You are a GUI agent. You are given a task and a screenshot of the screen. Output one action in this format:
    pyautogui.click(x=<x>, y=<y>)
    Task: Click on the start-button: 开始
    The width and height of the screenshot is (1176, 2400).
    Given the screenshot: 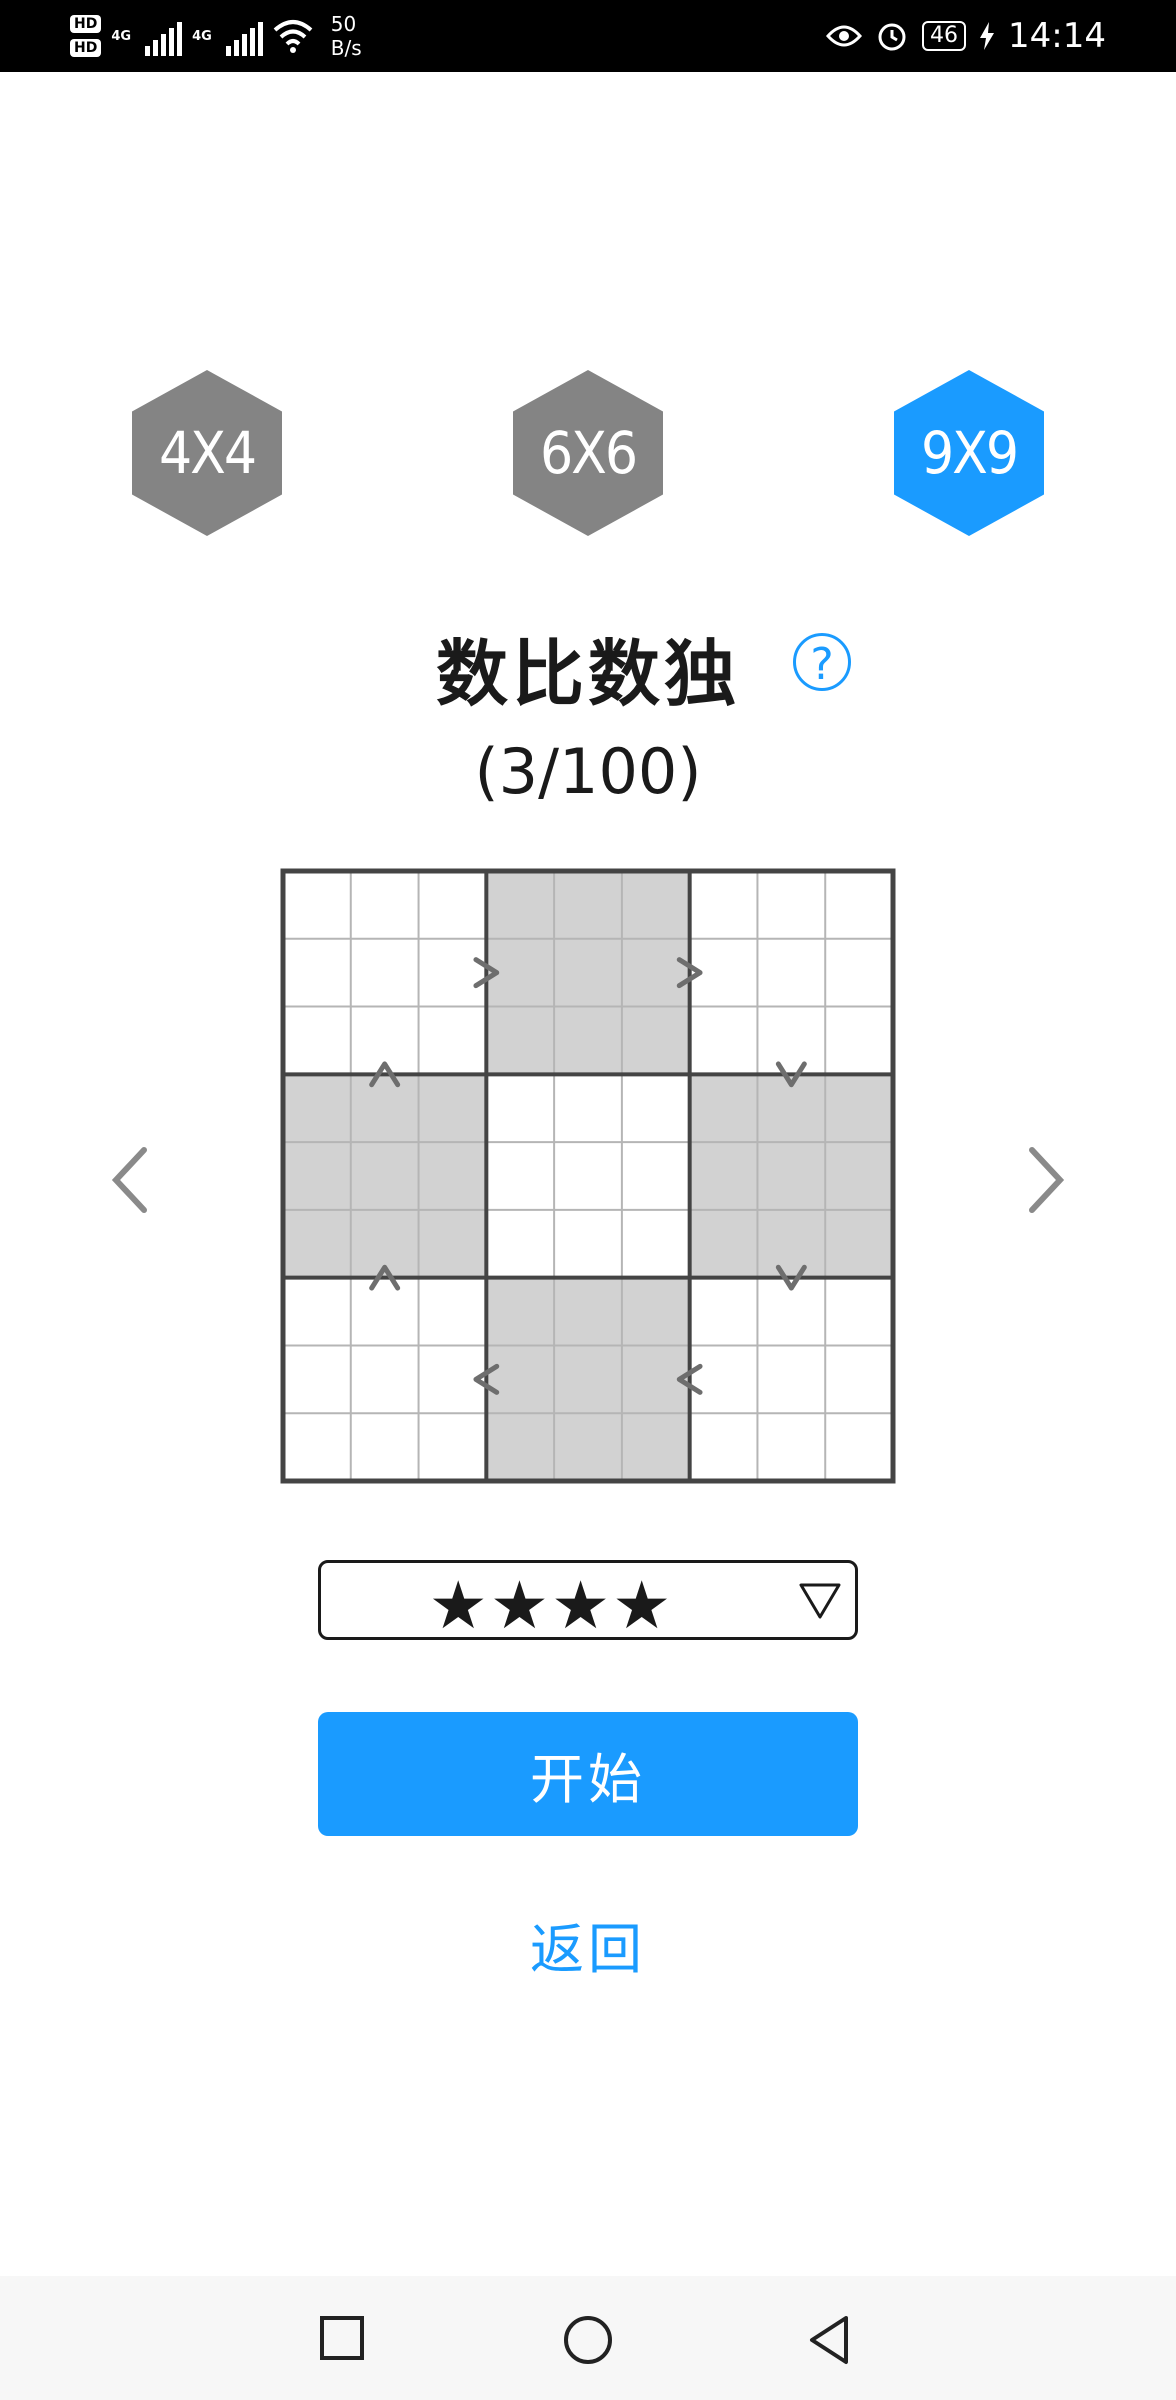 What is the action you would take?
    pyautogui.click(x=588, y=1774)
    